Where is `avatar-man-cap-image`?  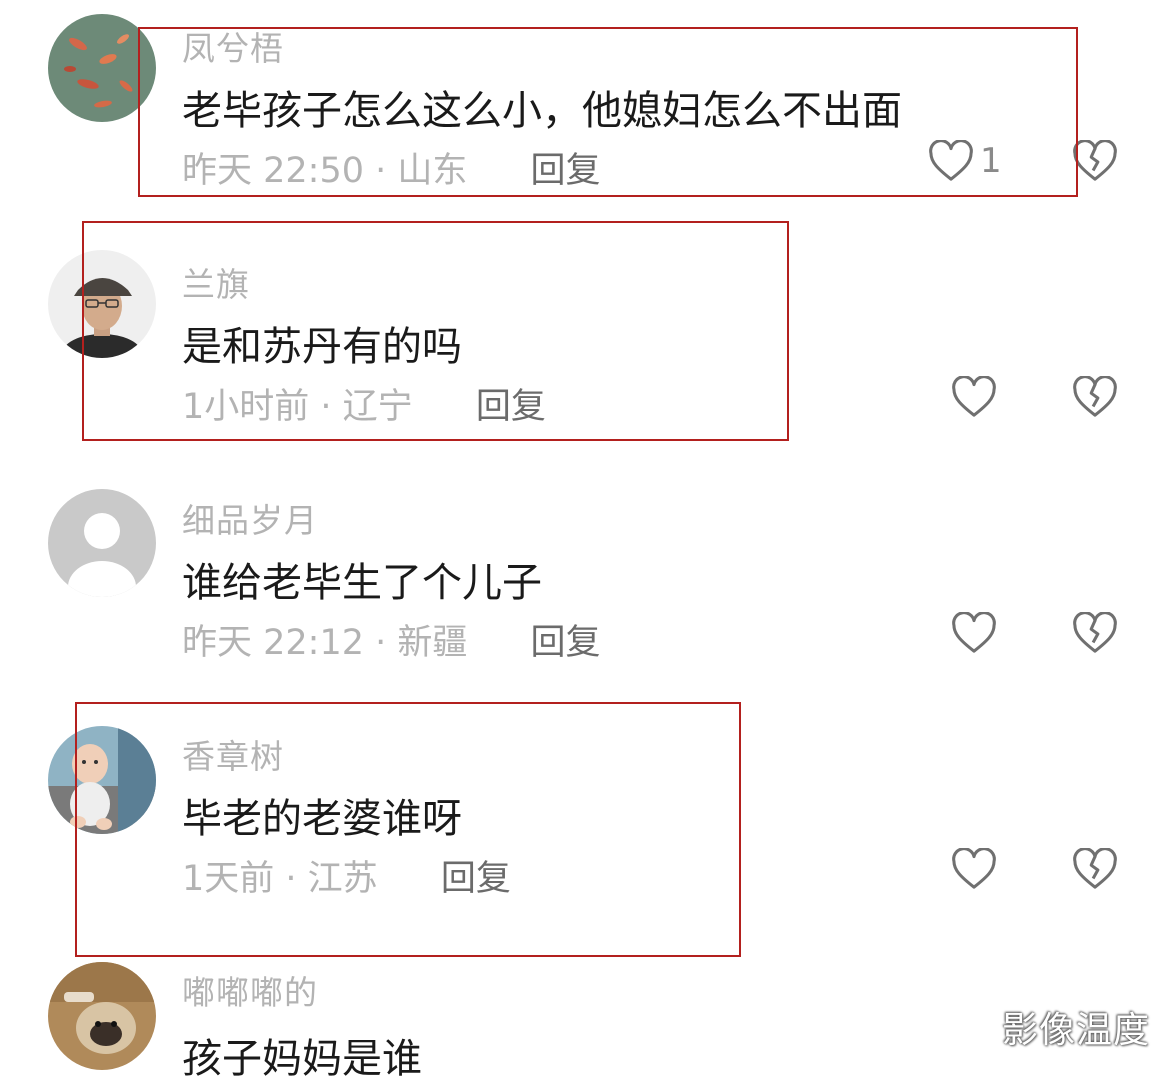
avatar-man-cap-image is located at coordinates (102, 304).